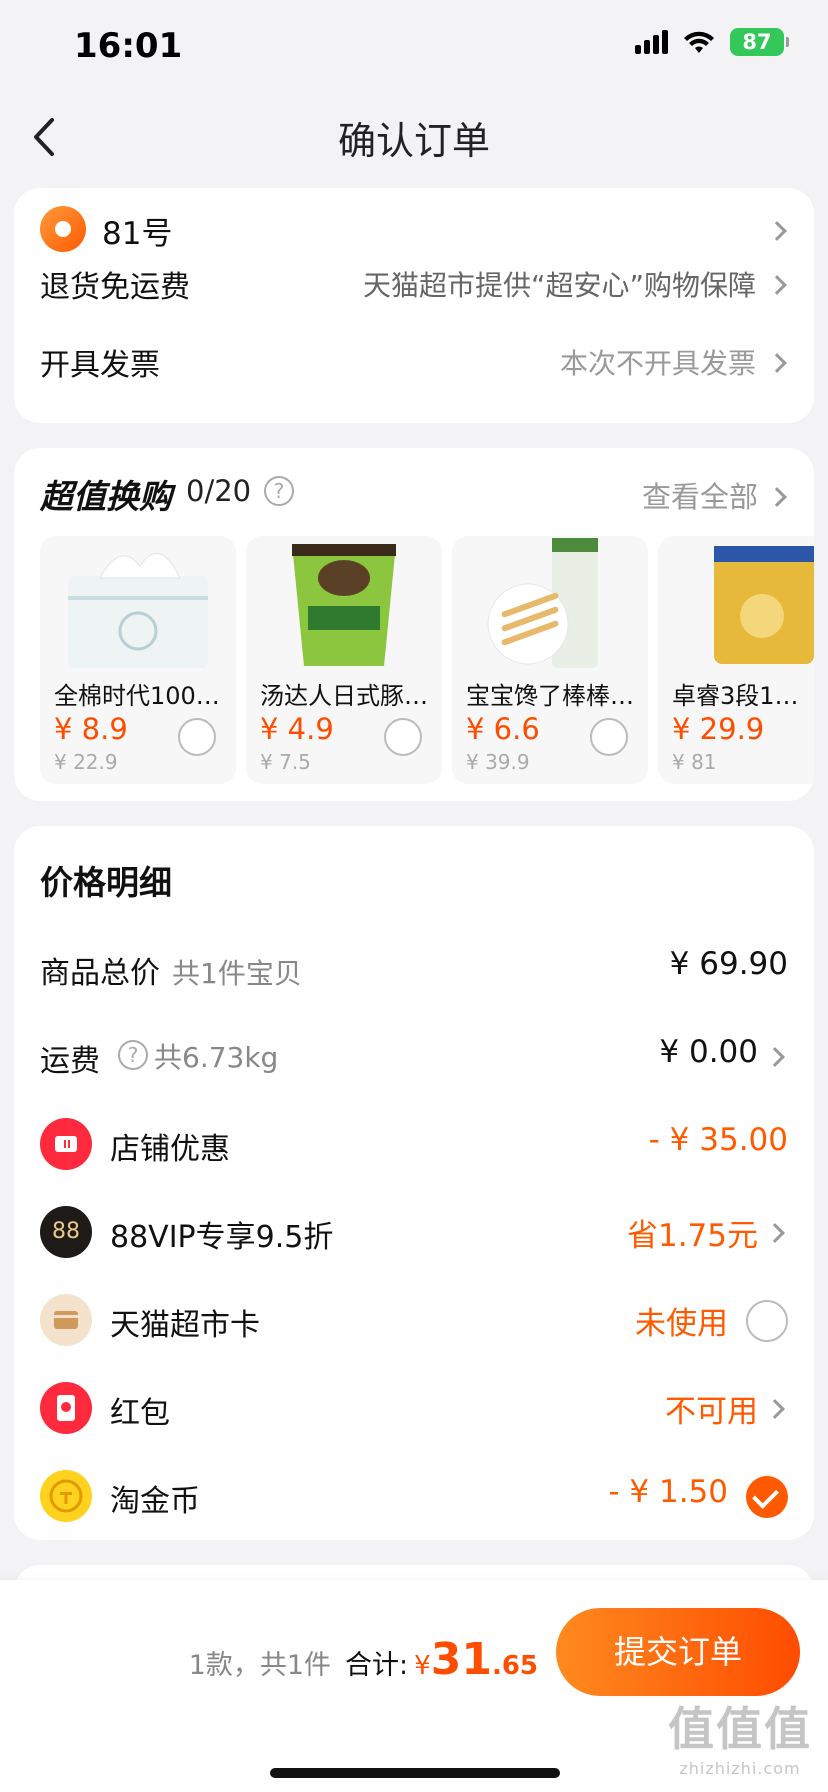 This screenshot has width=828, height=1792. Describe the element at coordinates (757, 42) in the screenshot. I see `battery-level: 87` at that location.